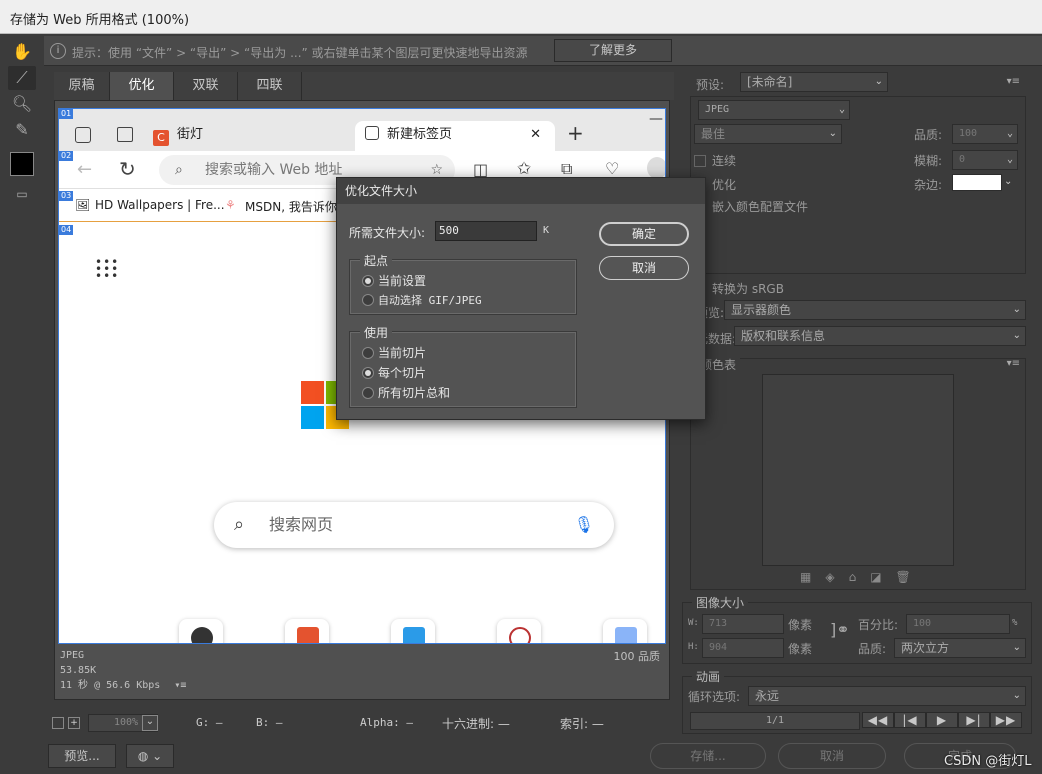  Describe the element at coordinates (1013, 363) in the screenshot. I see `color-table-menu-icon: ▾≡` at that location.